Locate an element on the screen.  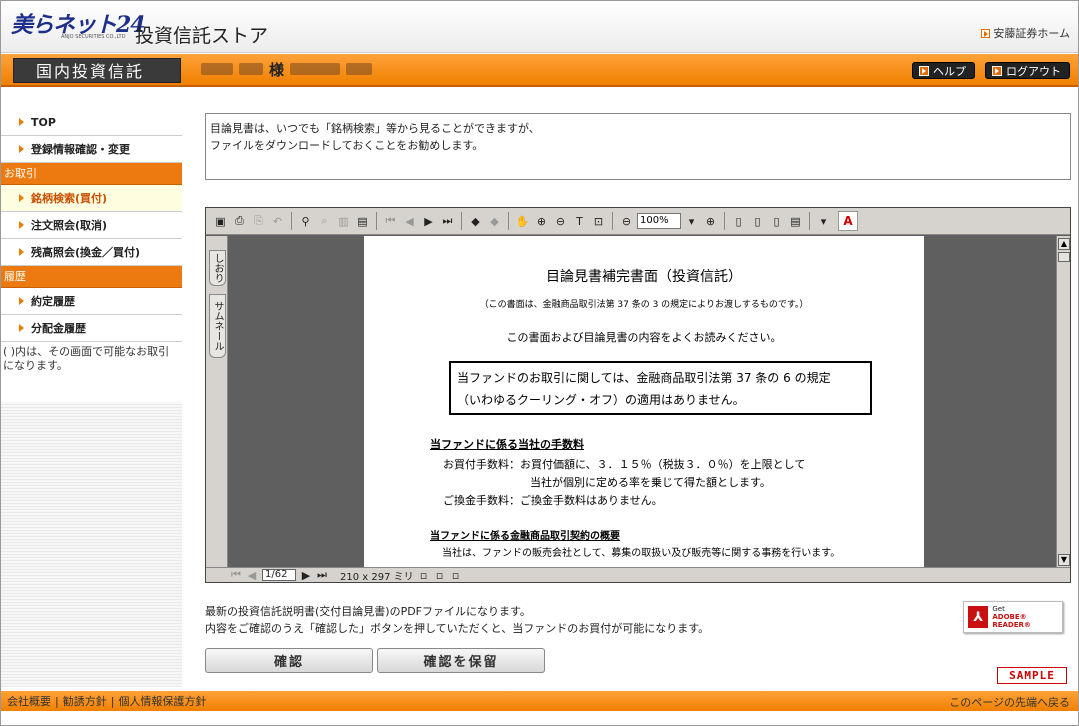
footer-link-solicitation: 勧誘方針 is located at coordinates (85, 701).